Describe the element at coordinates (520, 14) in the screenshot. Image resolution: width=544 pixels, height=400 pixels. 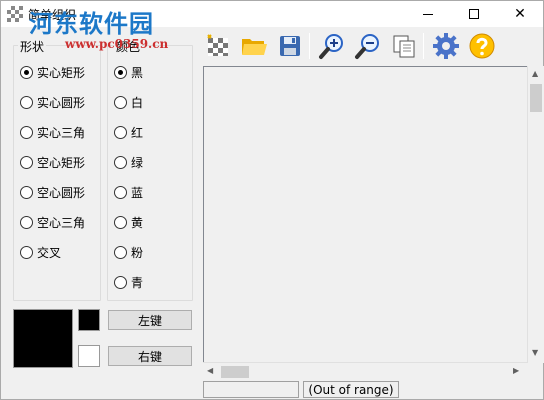
I see `close-button: ✕` at that location.